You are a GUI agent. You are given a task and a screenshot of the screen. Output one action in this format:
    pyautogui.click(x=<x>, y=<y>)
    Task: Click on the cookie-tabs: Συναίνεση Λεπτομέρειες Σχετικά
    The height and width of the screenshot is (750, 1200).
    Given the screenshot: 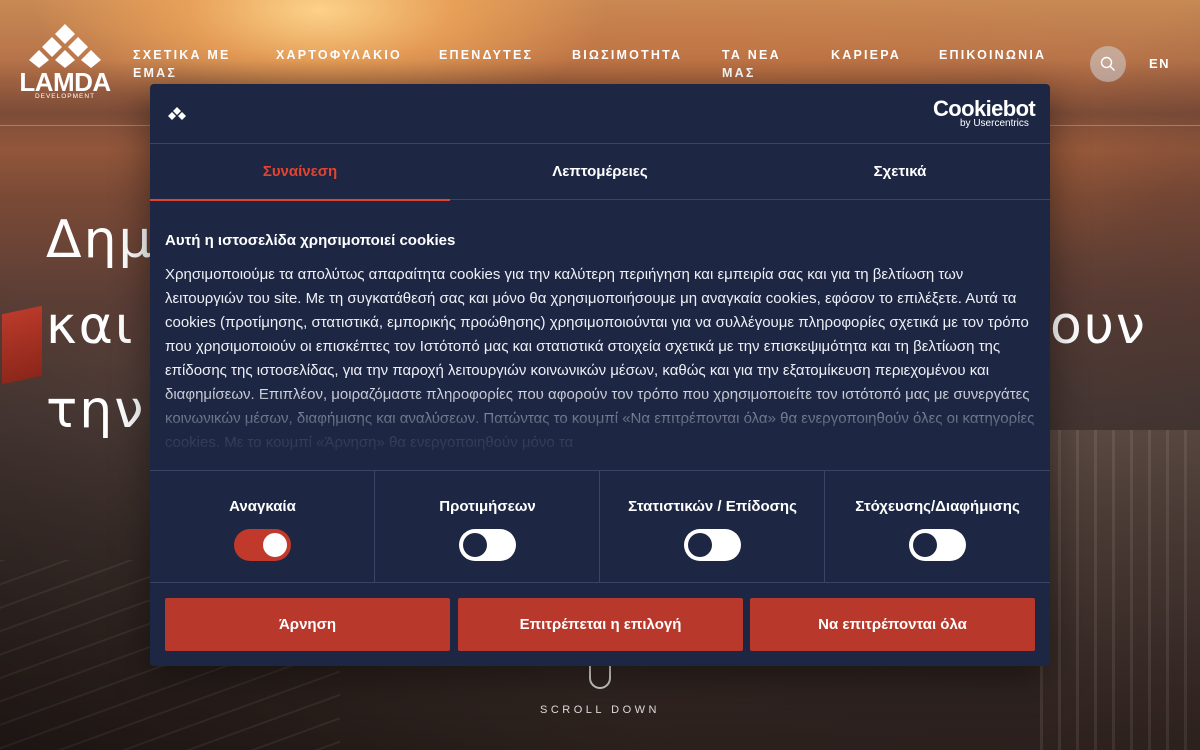 What is the action you would take?
    pyautogui.click(x=600, y=172)
    